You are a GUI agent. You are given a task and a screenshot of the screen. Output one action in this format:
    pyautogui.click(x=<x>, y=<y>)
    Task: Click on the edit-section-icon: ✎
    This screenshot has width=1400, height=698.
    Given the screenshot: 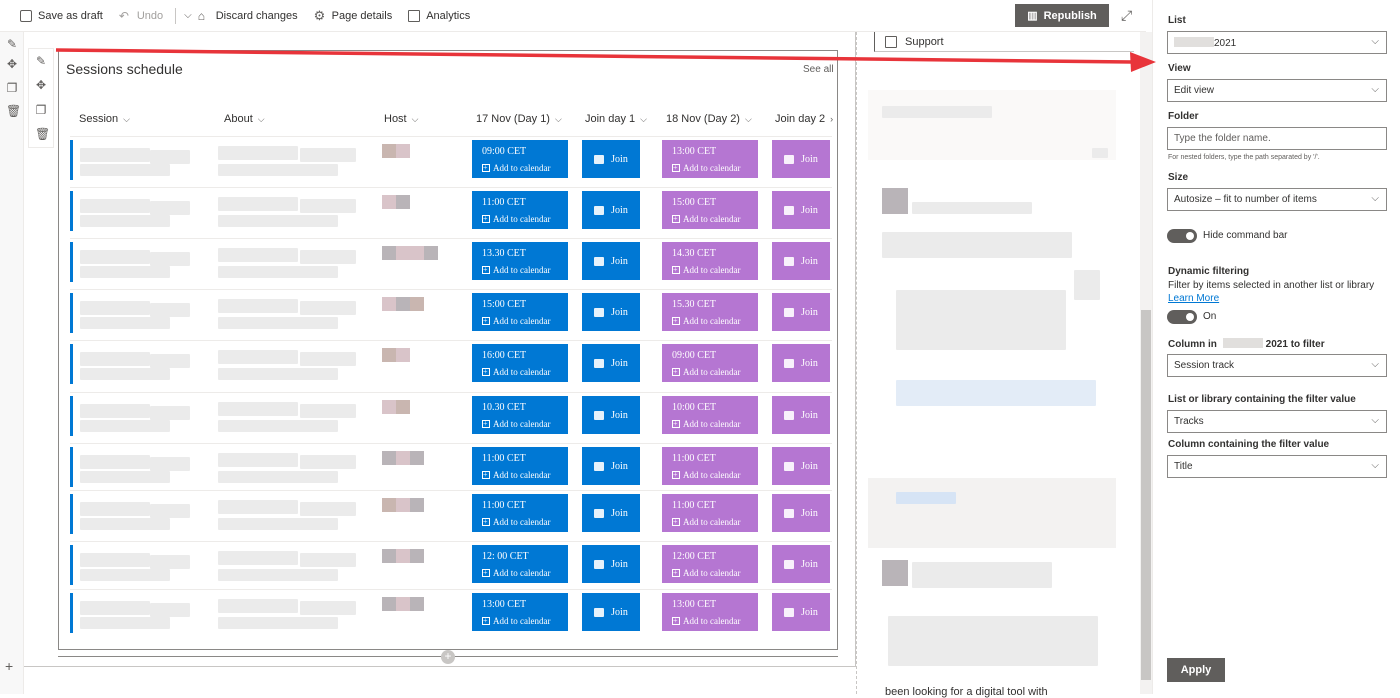 What is the action you would take?
    pyautogui.click(x=12, y=44)
    